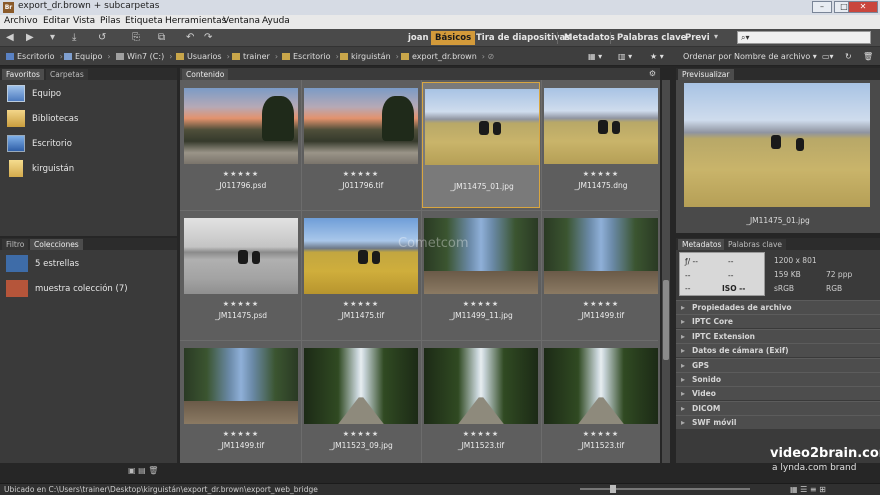  Describe the element at coordinates (143, 470) in the screenshot. I see `collection-tools-icon: ▣ ▤ 🗑` at that location.